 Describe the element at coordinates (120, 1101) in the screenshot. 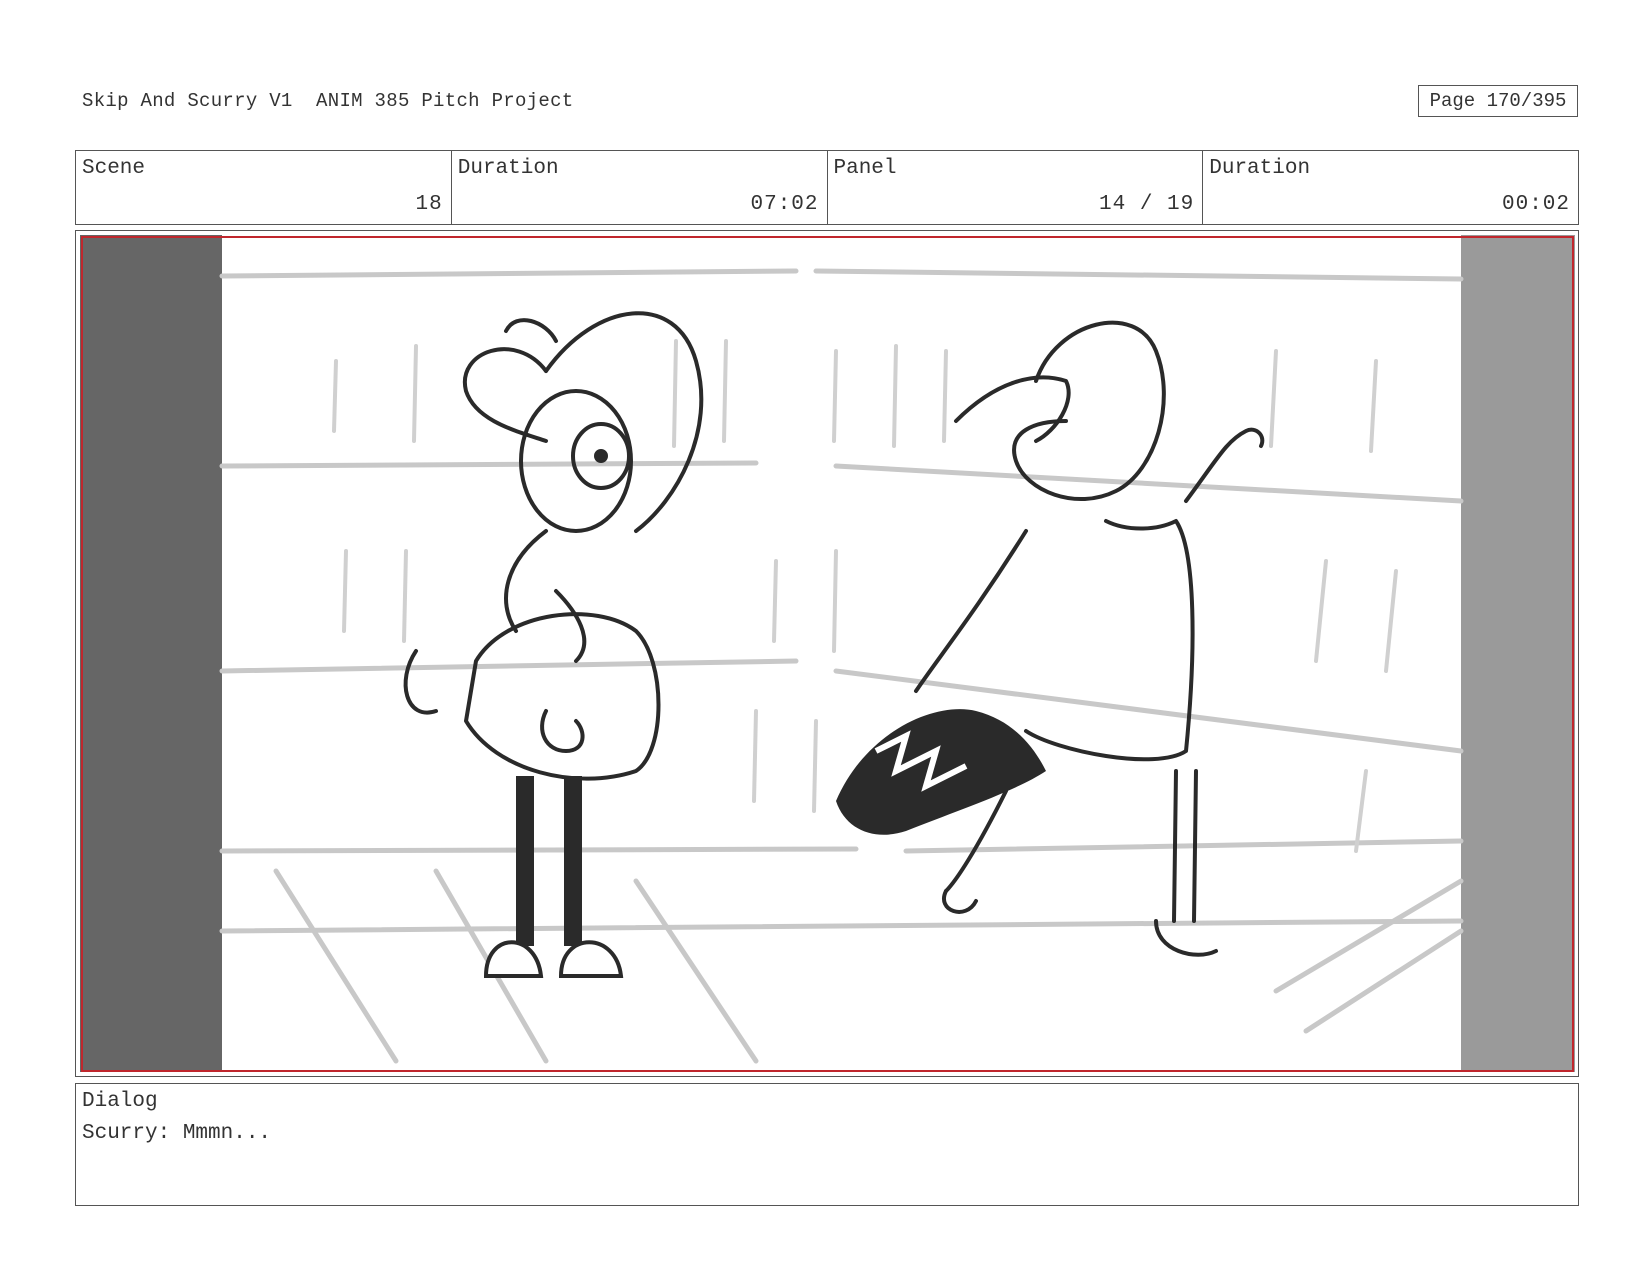

I see `dialog-label: Dialog` at that location.